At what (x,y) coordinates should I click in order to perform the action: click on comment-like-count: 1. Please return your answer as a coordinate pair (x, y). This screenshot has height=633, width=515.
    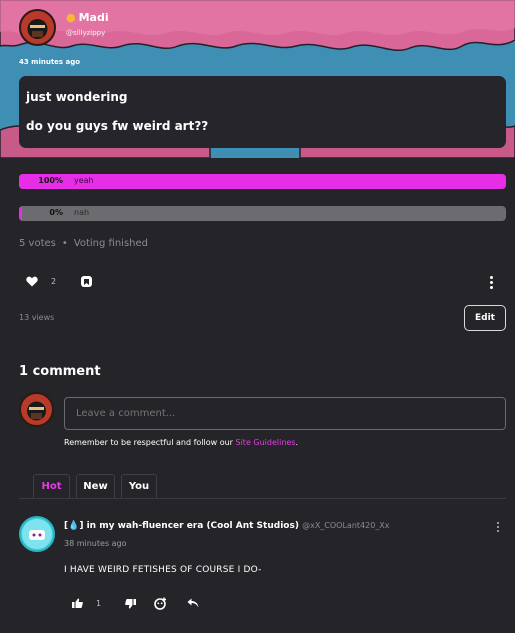
    Looking at the image, I should click on (99, 603).